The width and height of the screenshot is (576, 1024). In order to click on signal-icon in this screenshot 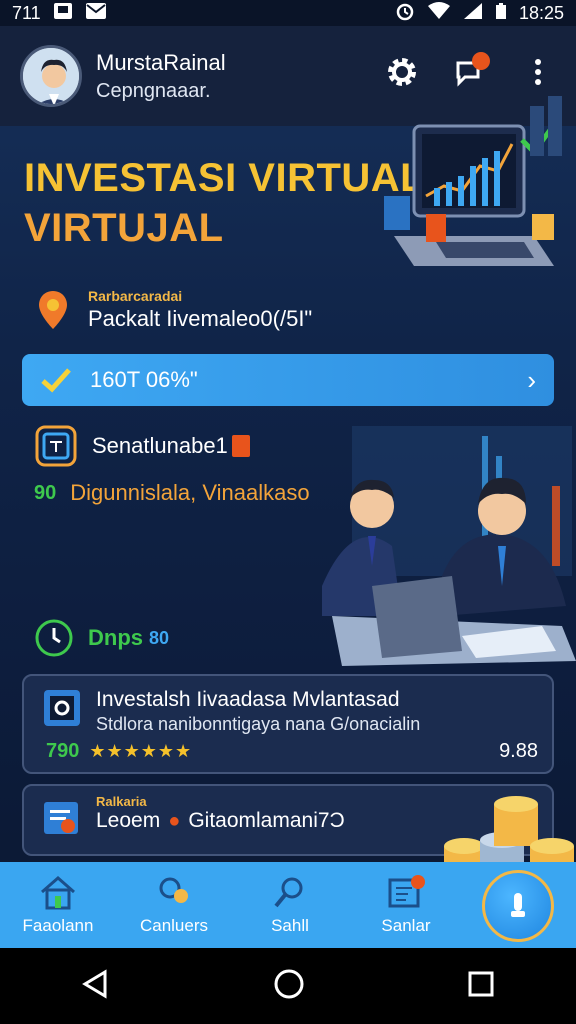, I will do `click(473, 13)`.